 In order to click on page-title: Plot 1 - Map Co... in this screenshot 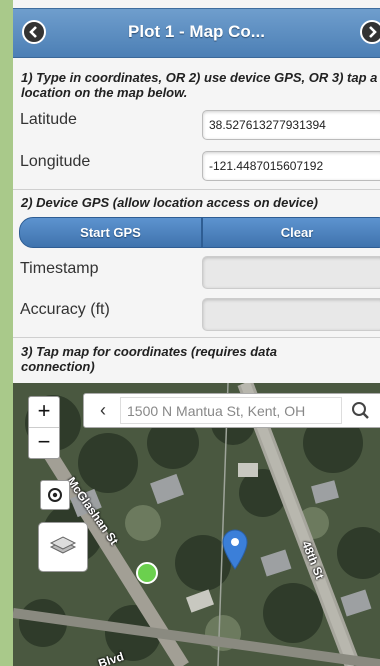, I will do `click(196, 31)`.